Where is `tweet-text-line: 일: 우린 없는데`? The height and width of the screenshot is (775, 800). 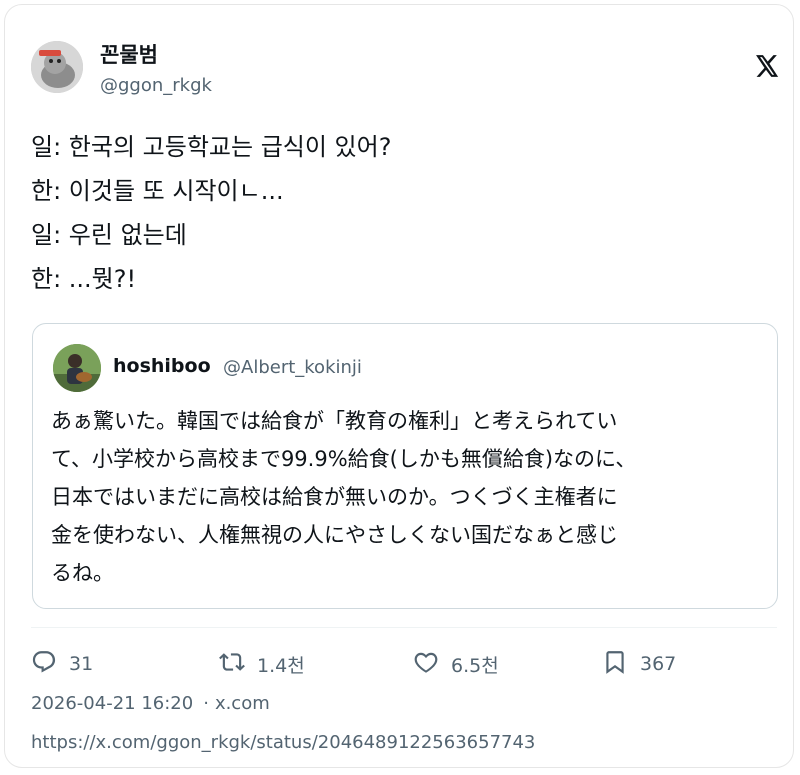 tweet-text-line: 일: 우린 없는데 is located at coordinates (109, 235).